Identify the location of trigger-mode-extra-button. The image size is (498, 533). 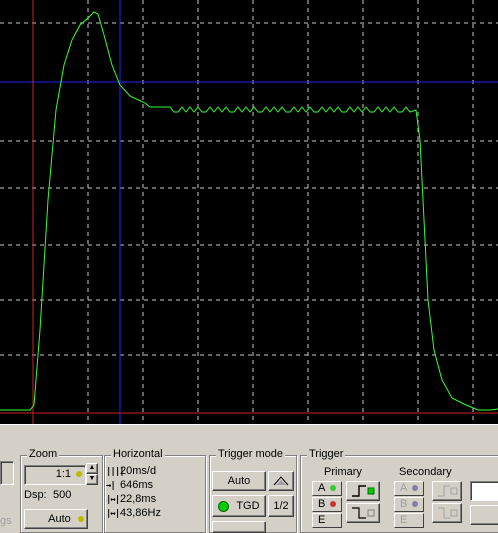
(239, 527).